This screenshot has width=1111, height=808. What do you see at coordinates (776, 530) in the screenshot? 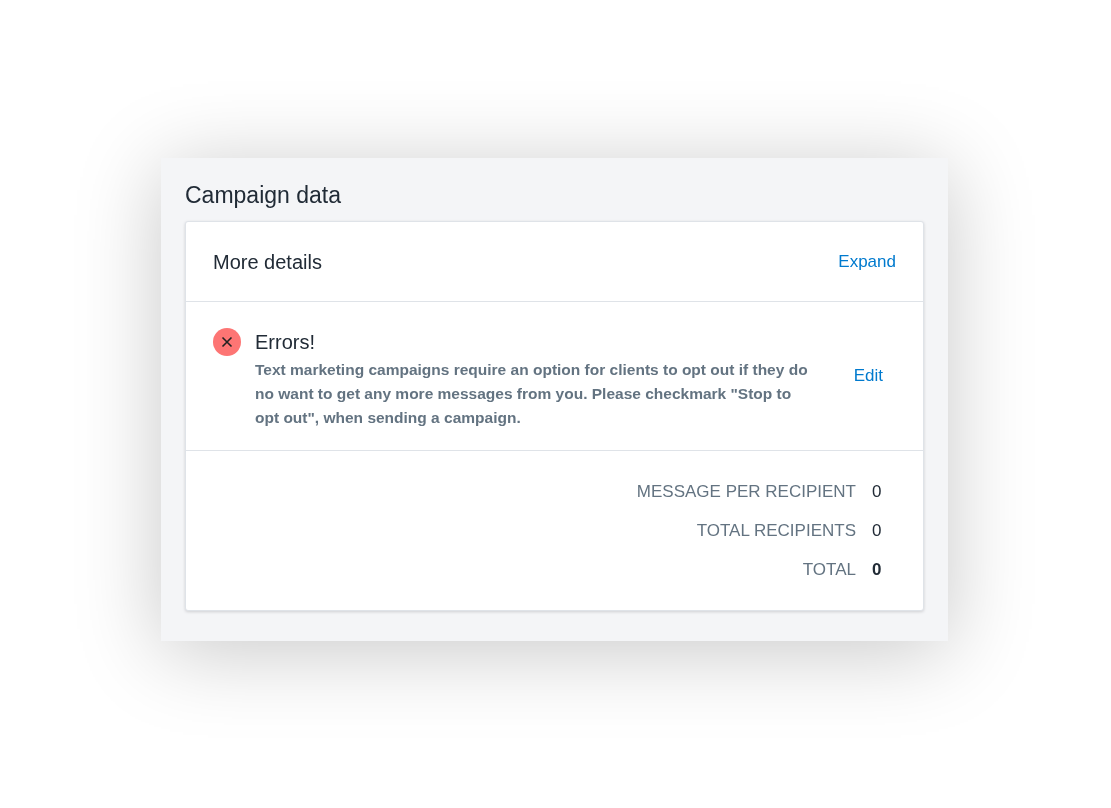
I see `summary-label: TOTAL RECIPIENTS` at bounding box center [776, 530].